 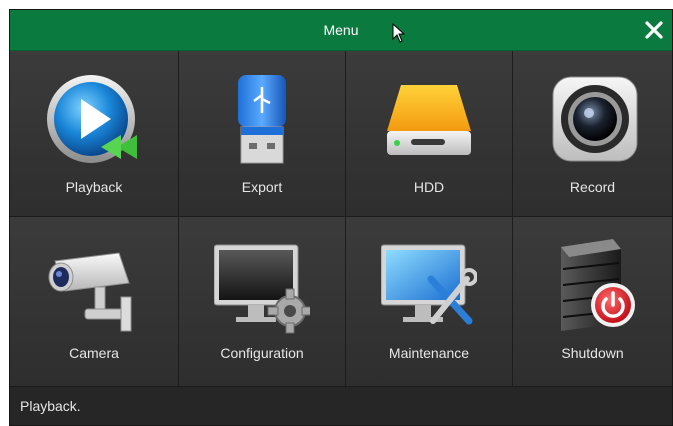 What do you see at coordinates (92, 119) in the screenshot?
I see `playback-icon` at bounding box center [92, 119].